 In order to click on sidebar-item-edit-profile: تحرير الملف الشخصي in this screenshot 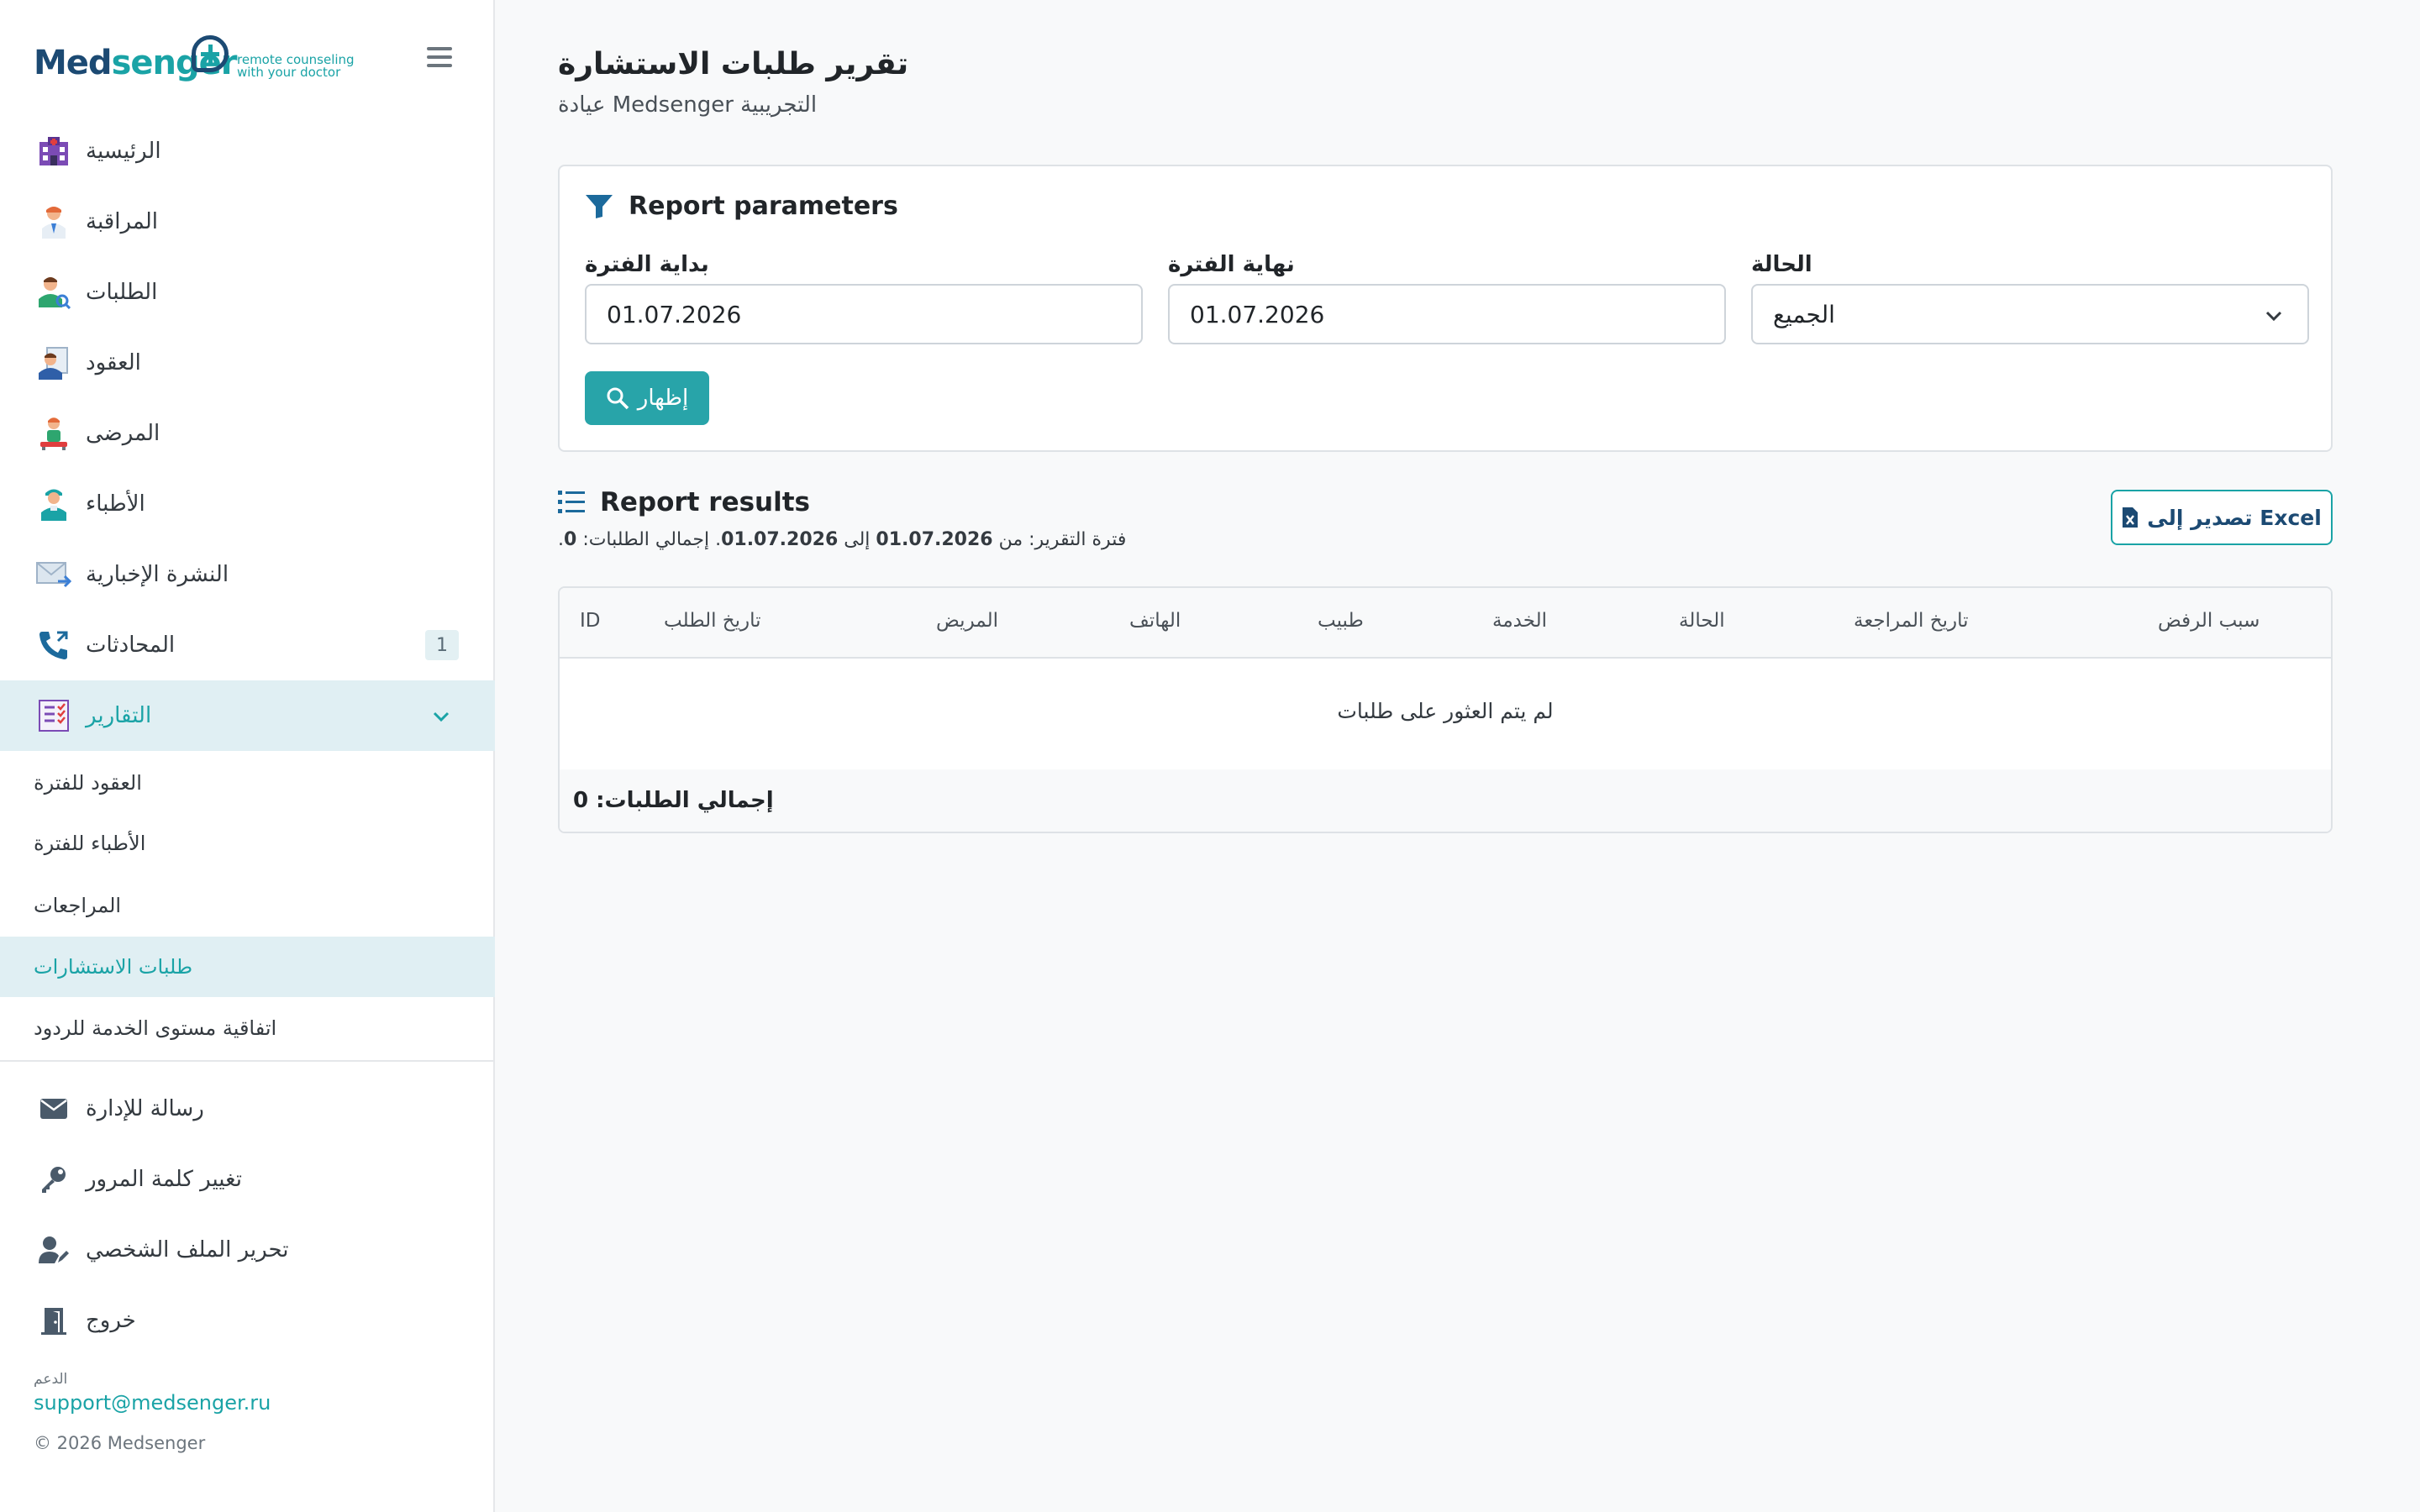, I will do `click(248, 1250)`.